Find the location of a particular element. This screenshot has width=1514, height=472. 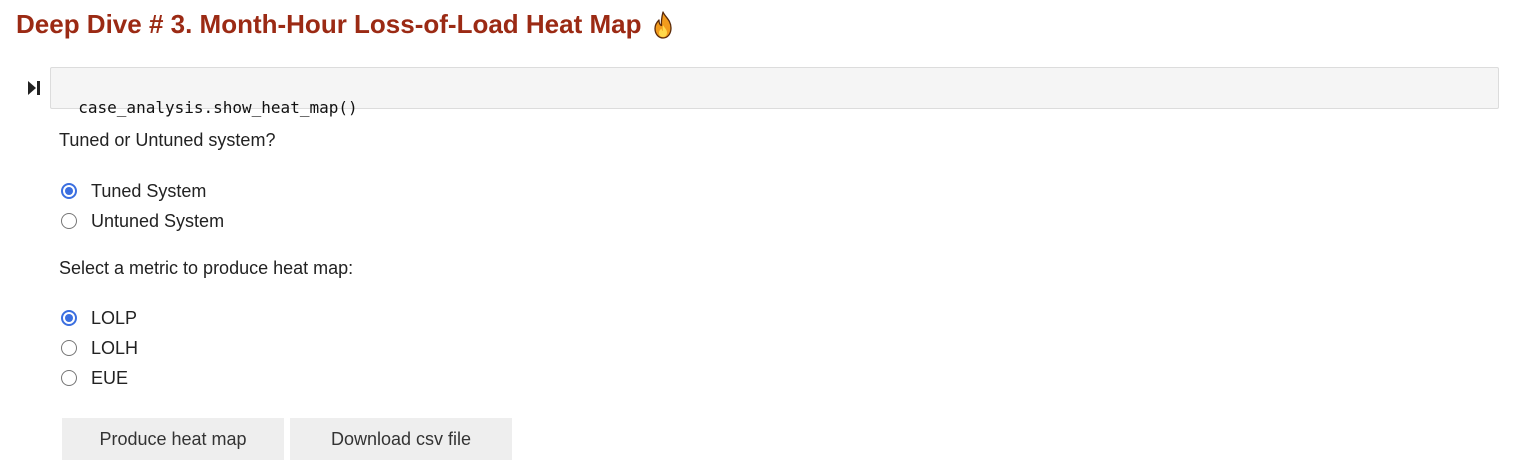

metric-radio-group: LOLP LOLH EUE is located at coordinates (98, 348).